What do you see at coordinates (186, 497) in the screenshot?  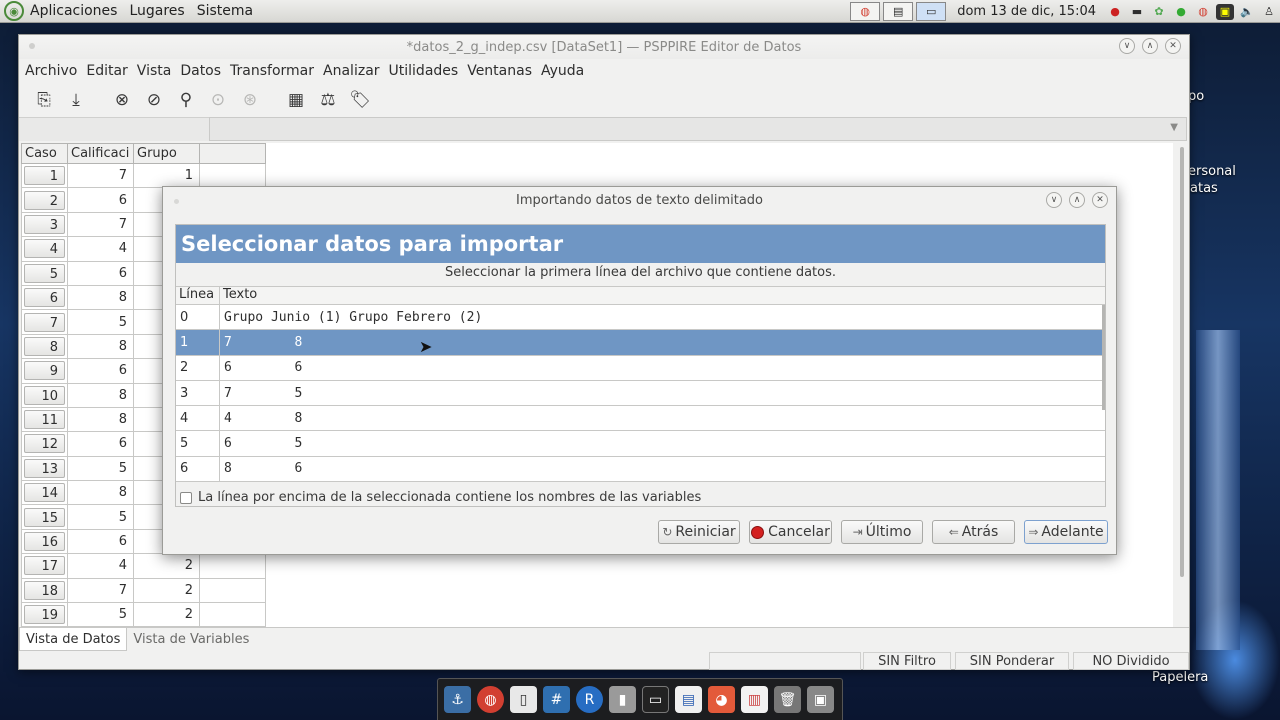 I see `variable-names-checkbox` at bounding box center [186, 497].